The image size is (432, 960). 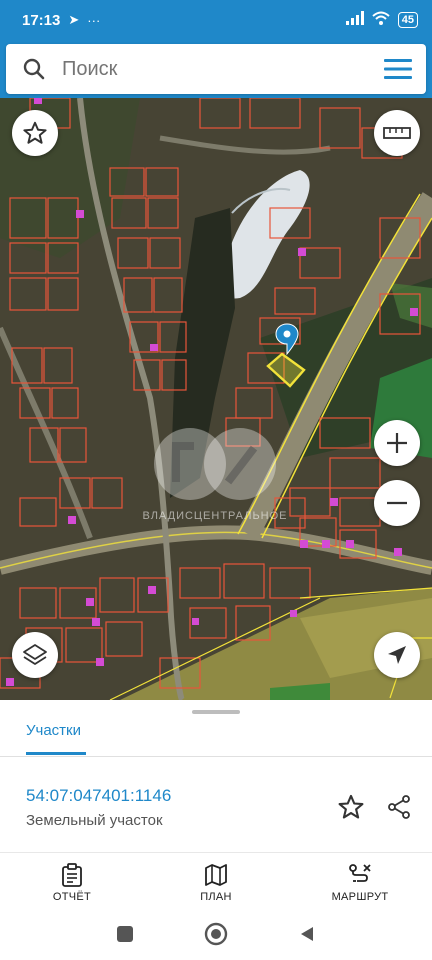 I want to click on map-icon, so click(x=216, y=874).